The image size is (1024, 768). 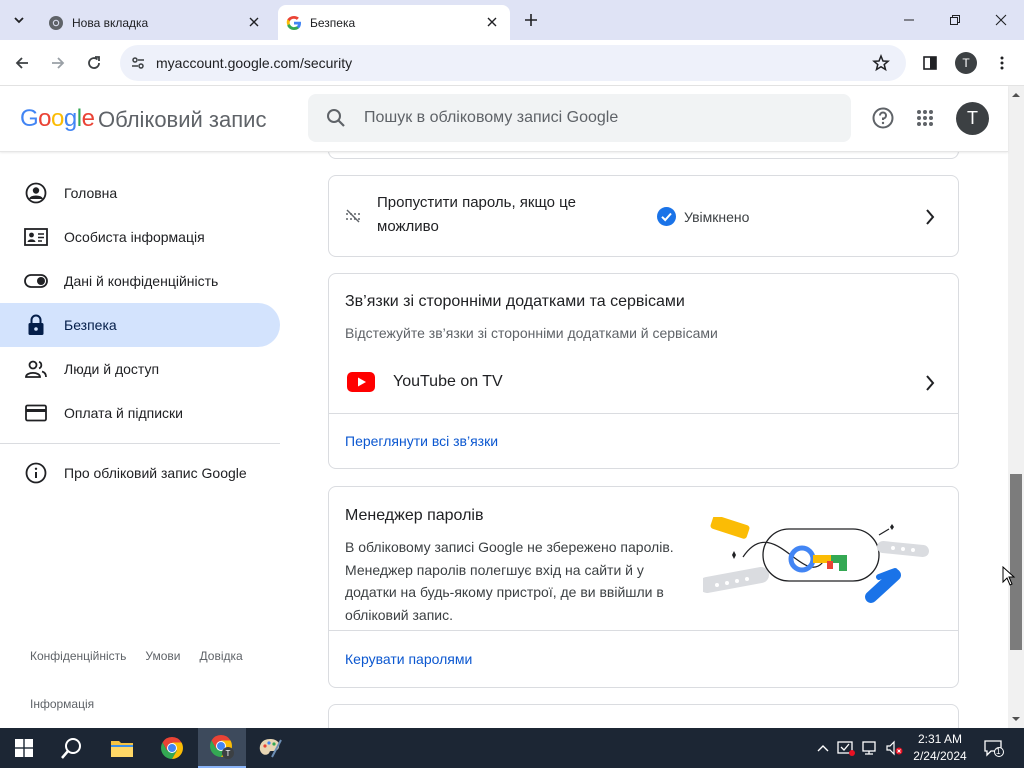 I want to click on taskbar-paint, so click(x=270, y=748).